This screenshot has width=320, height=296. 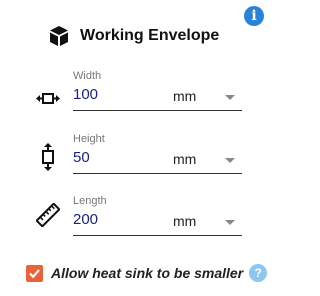 What do you see at coordinates (89, 139) in the screenshot?
I see `height-label: Height` at bounding box center [89, 139].